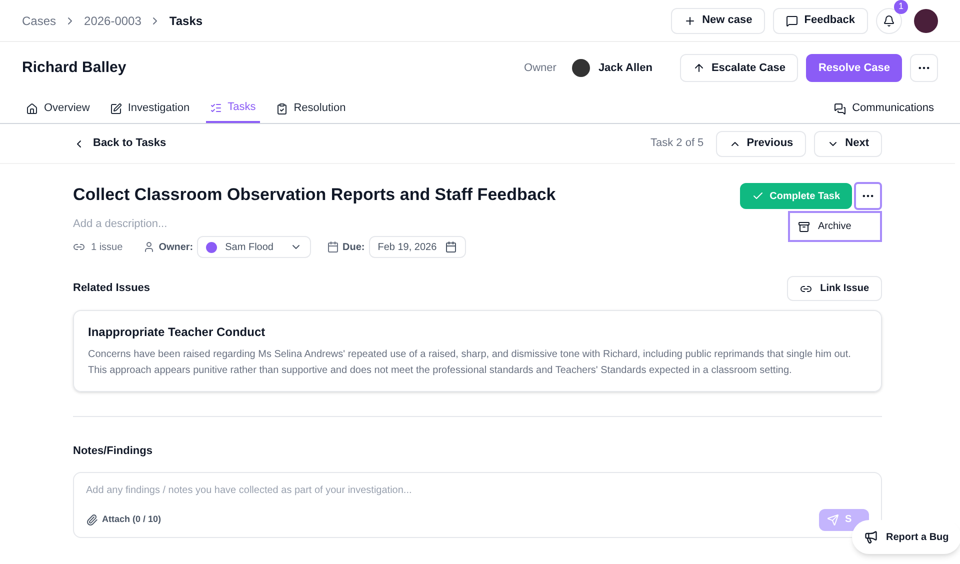 The width and height of the screenshot is (960, 564). What do you see at coordinates (233, 108) in the screenshot?
I see `tab: Tasks` at bounding box center [233, 108].